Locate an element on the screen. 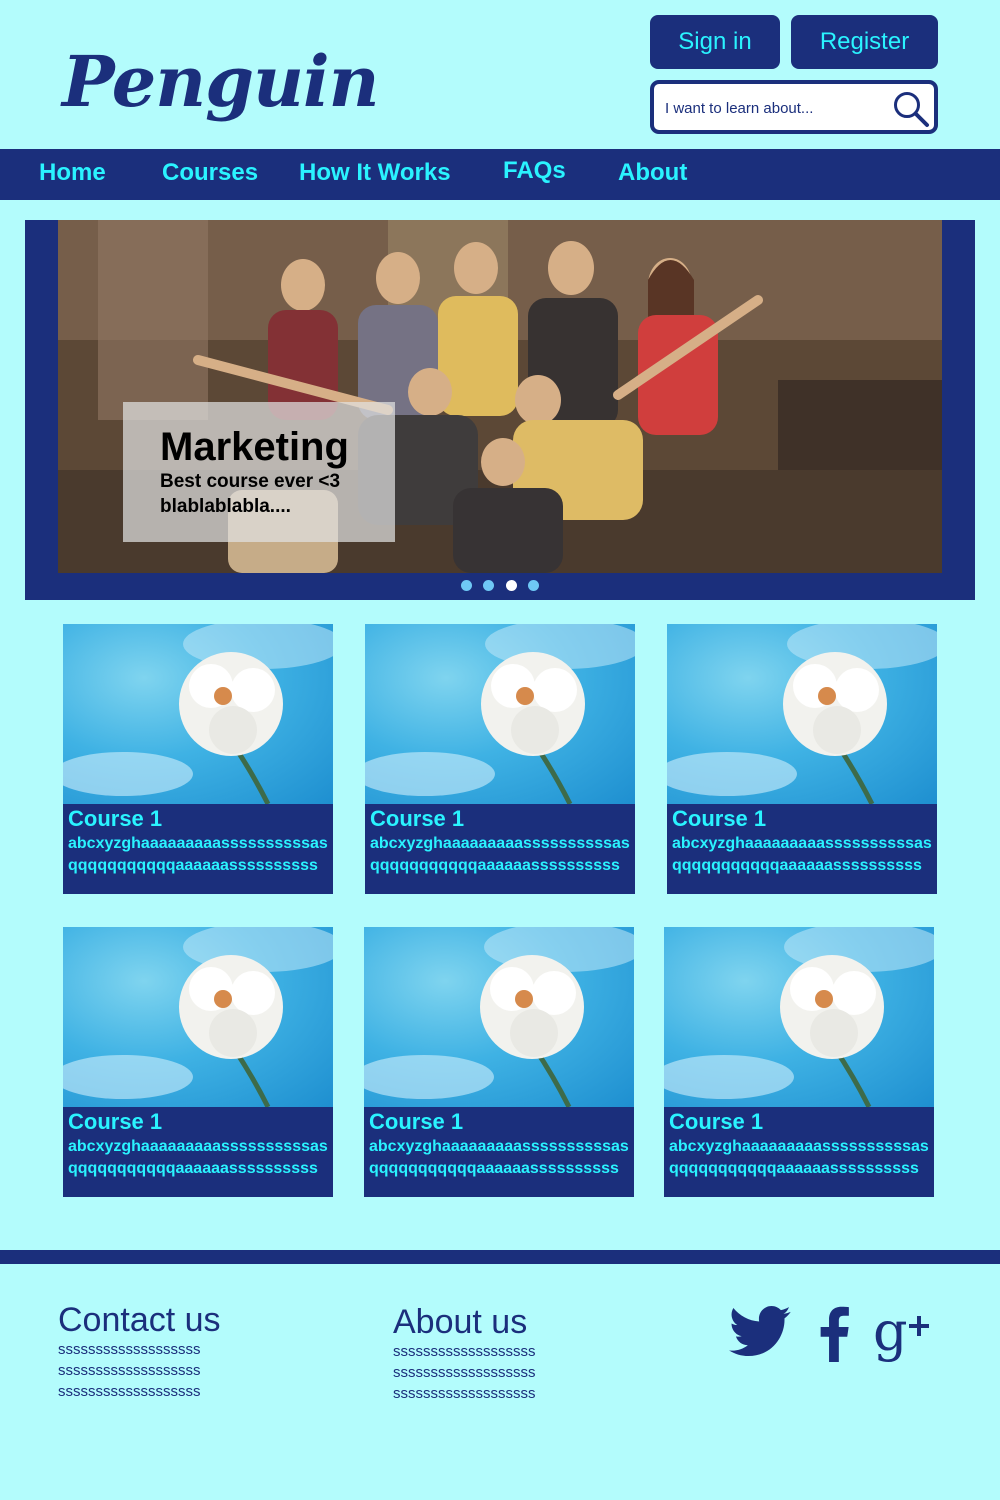  contact-us-heading: Contact us is located at coordinates (139, 1320).